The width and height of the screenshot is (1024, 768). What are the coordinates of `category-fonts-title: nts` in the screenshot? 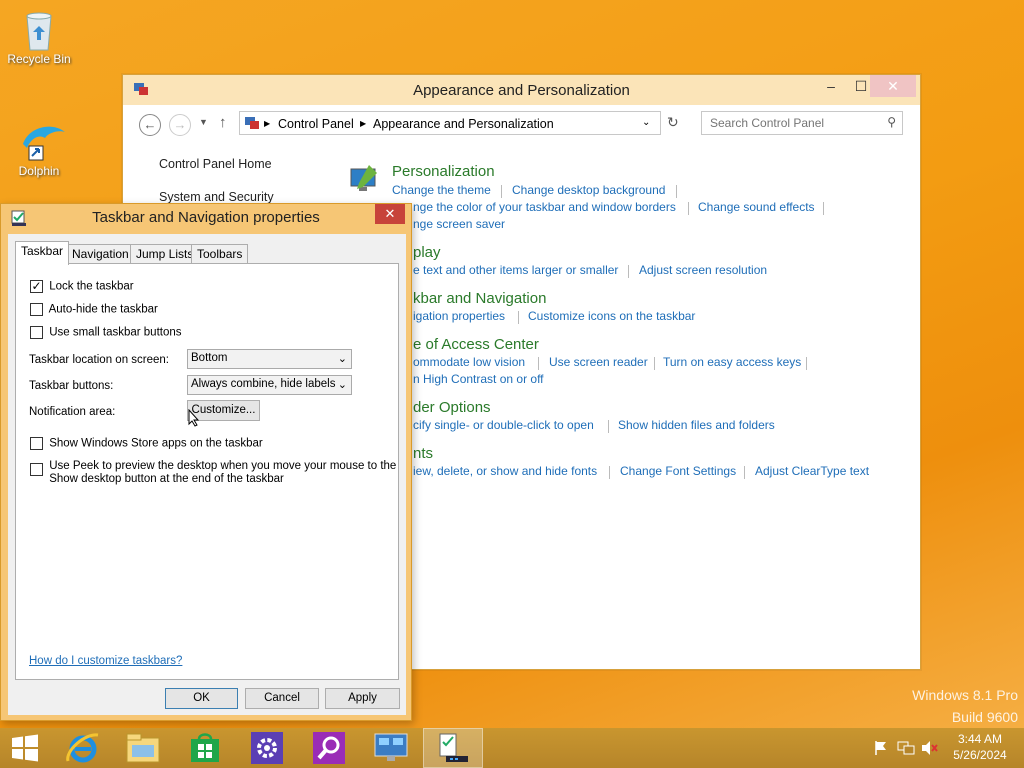 It's located at (423, 453).